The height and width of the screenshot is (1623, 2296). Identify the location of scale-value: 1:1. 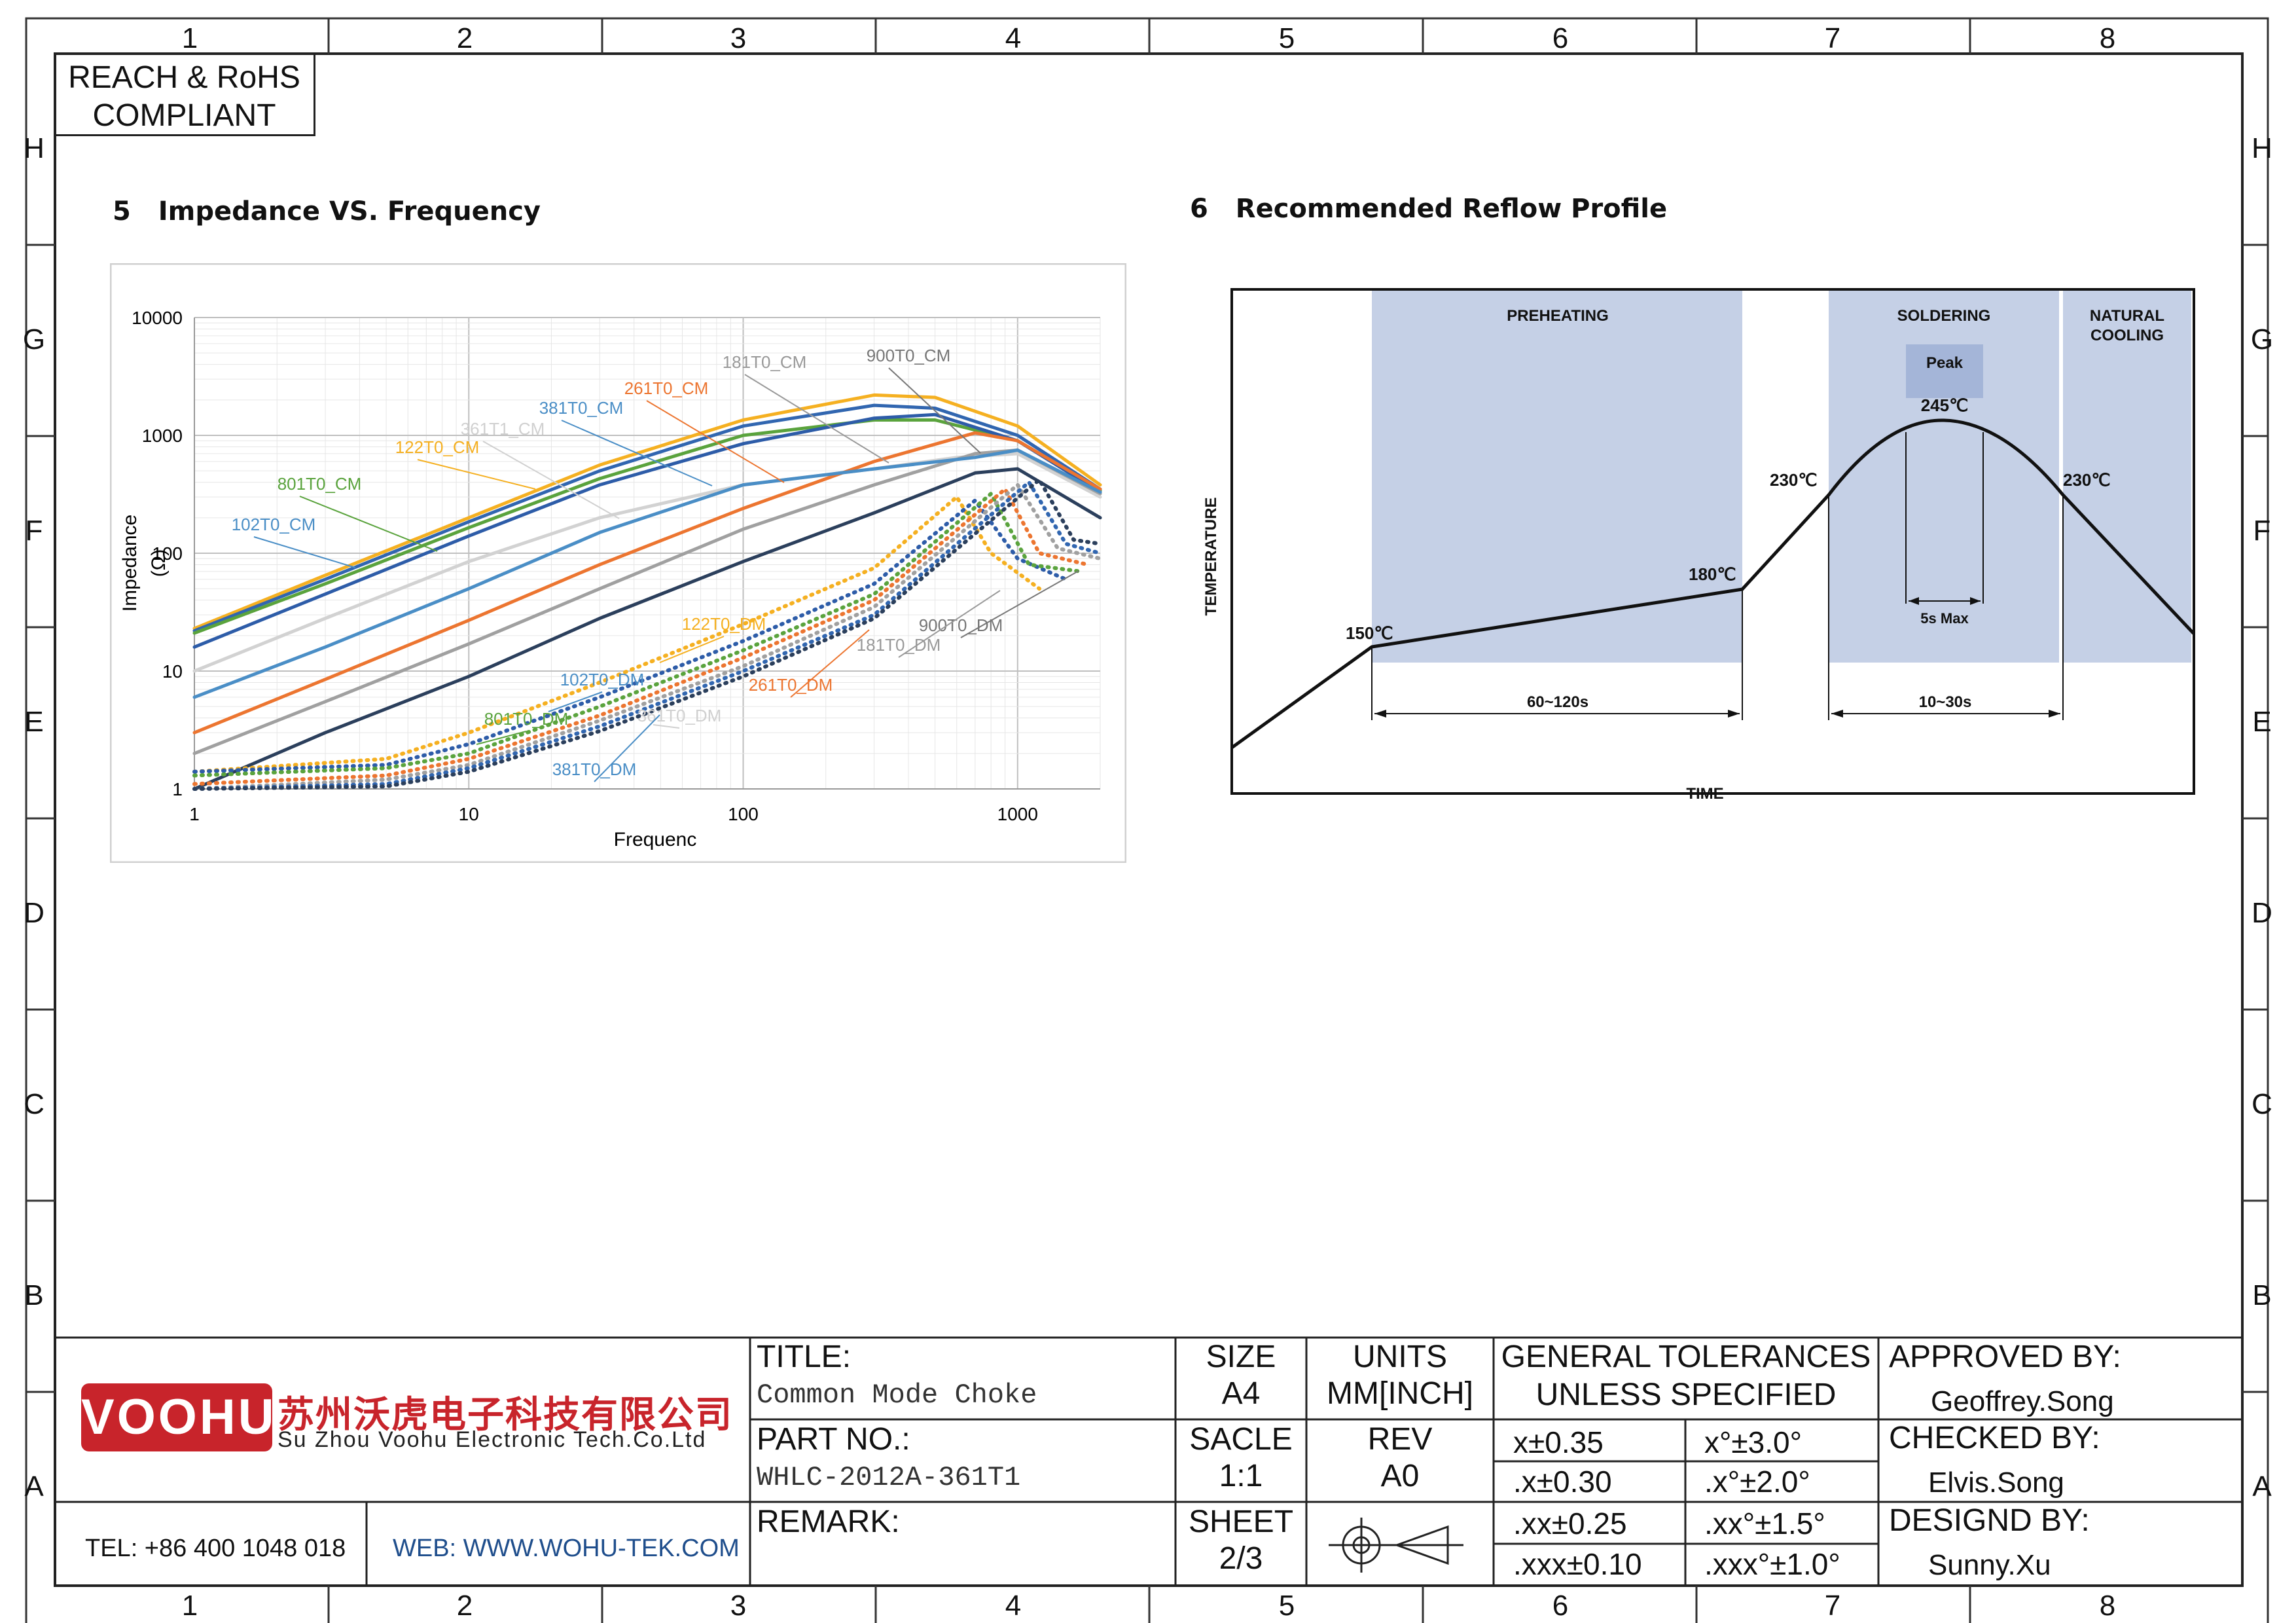
(1241, 1476).